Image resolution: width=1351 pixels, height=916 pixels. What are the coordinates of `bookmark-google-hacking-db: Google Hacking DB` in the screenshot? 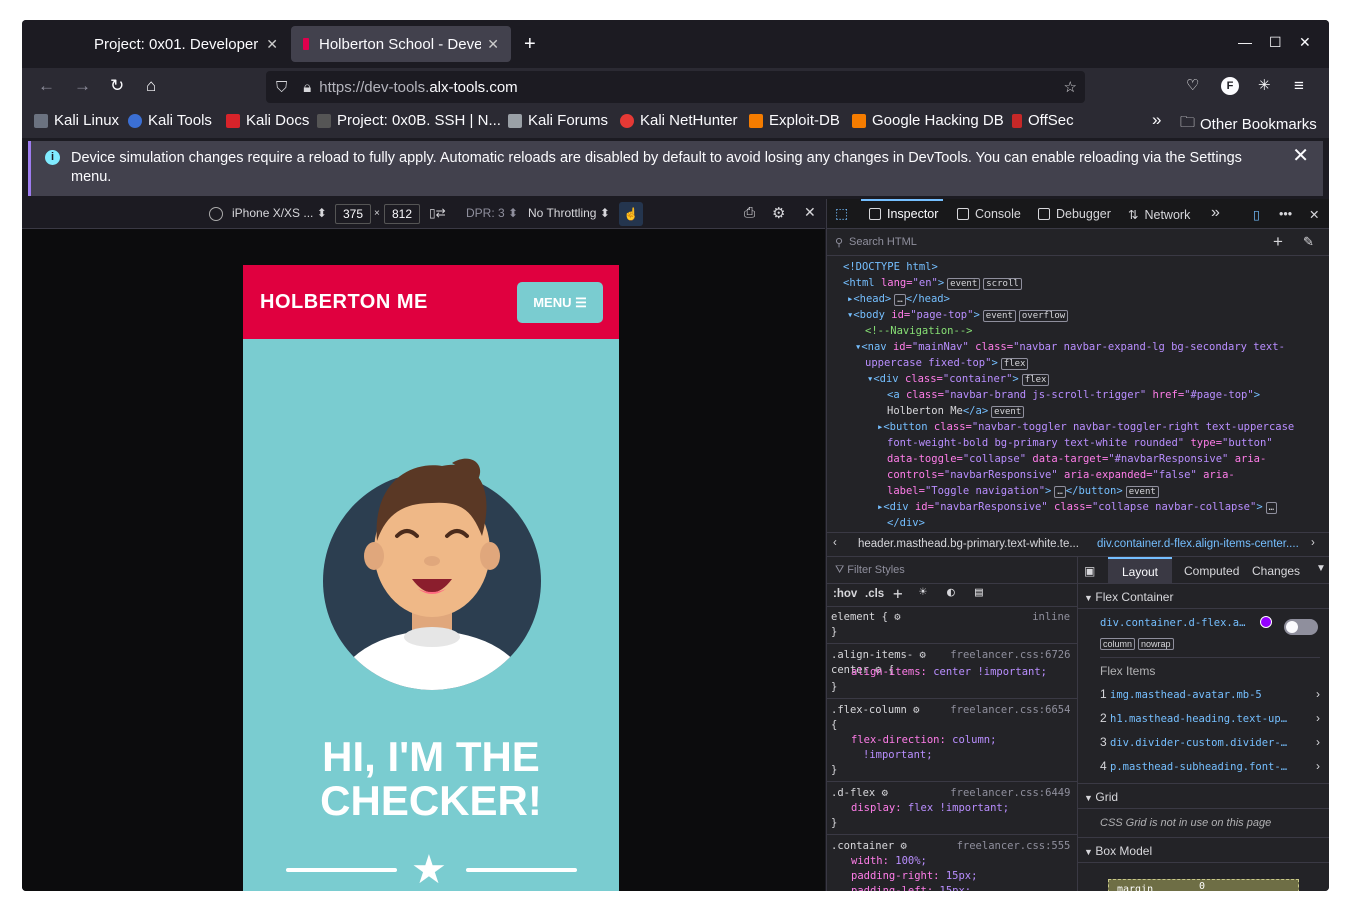 It's located at (928, 120).